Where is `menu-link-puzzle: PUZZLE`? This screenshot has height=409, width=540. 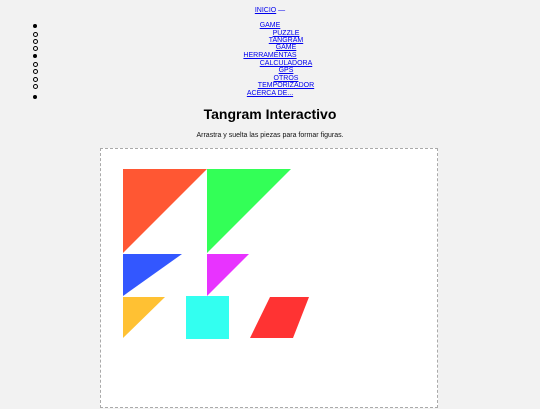 menu-link-puzzle: PUZZLE is located at coordinates (286, 33).